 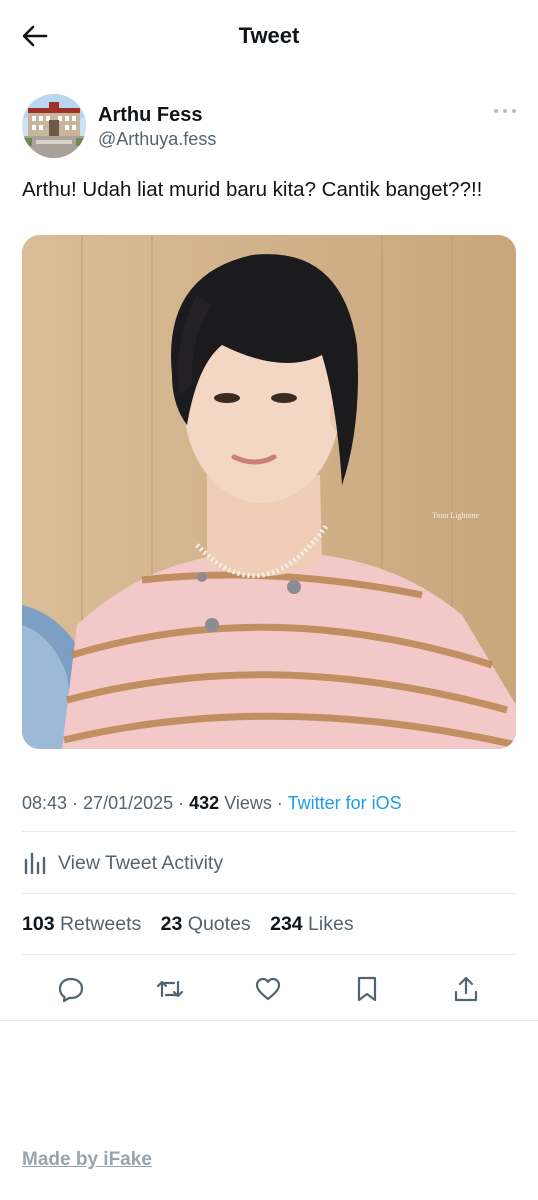 What do you see at coordinates (128, 803) in the screenshot?
I see `tweet-date: 27/01/2025` at bounding box center [128, 803].